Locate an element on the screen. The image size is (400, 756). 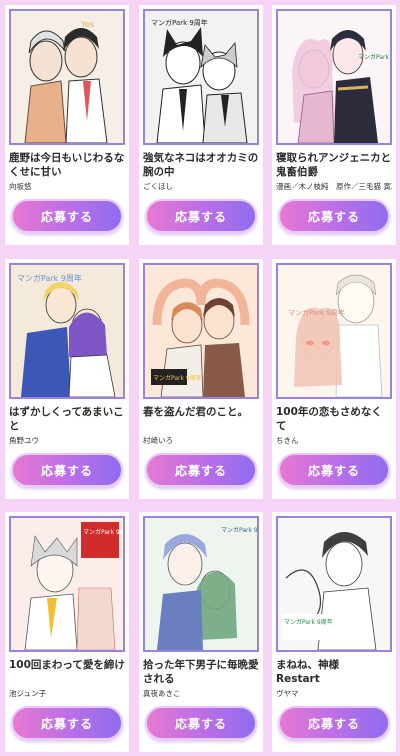
entry-card: マンガPark 9周年 100年の恋もさめなくて ちきん 応募する is located at coordinates (334, 379).